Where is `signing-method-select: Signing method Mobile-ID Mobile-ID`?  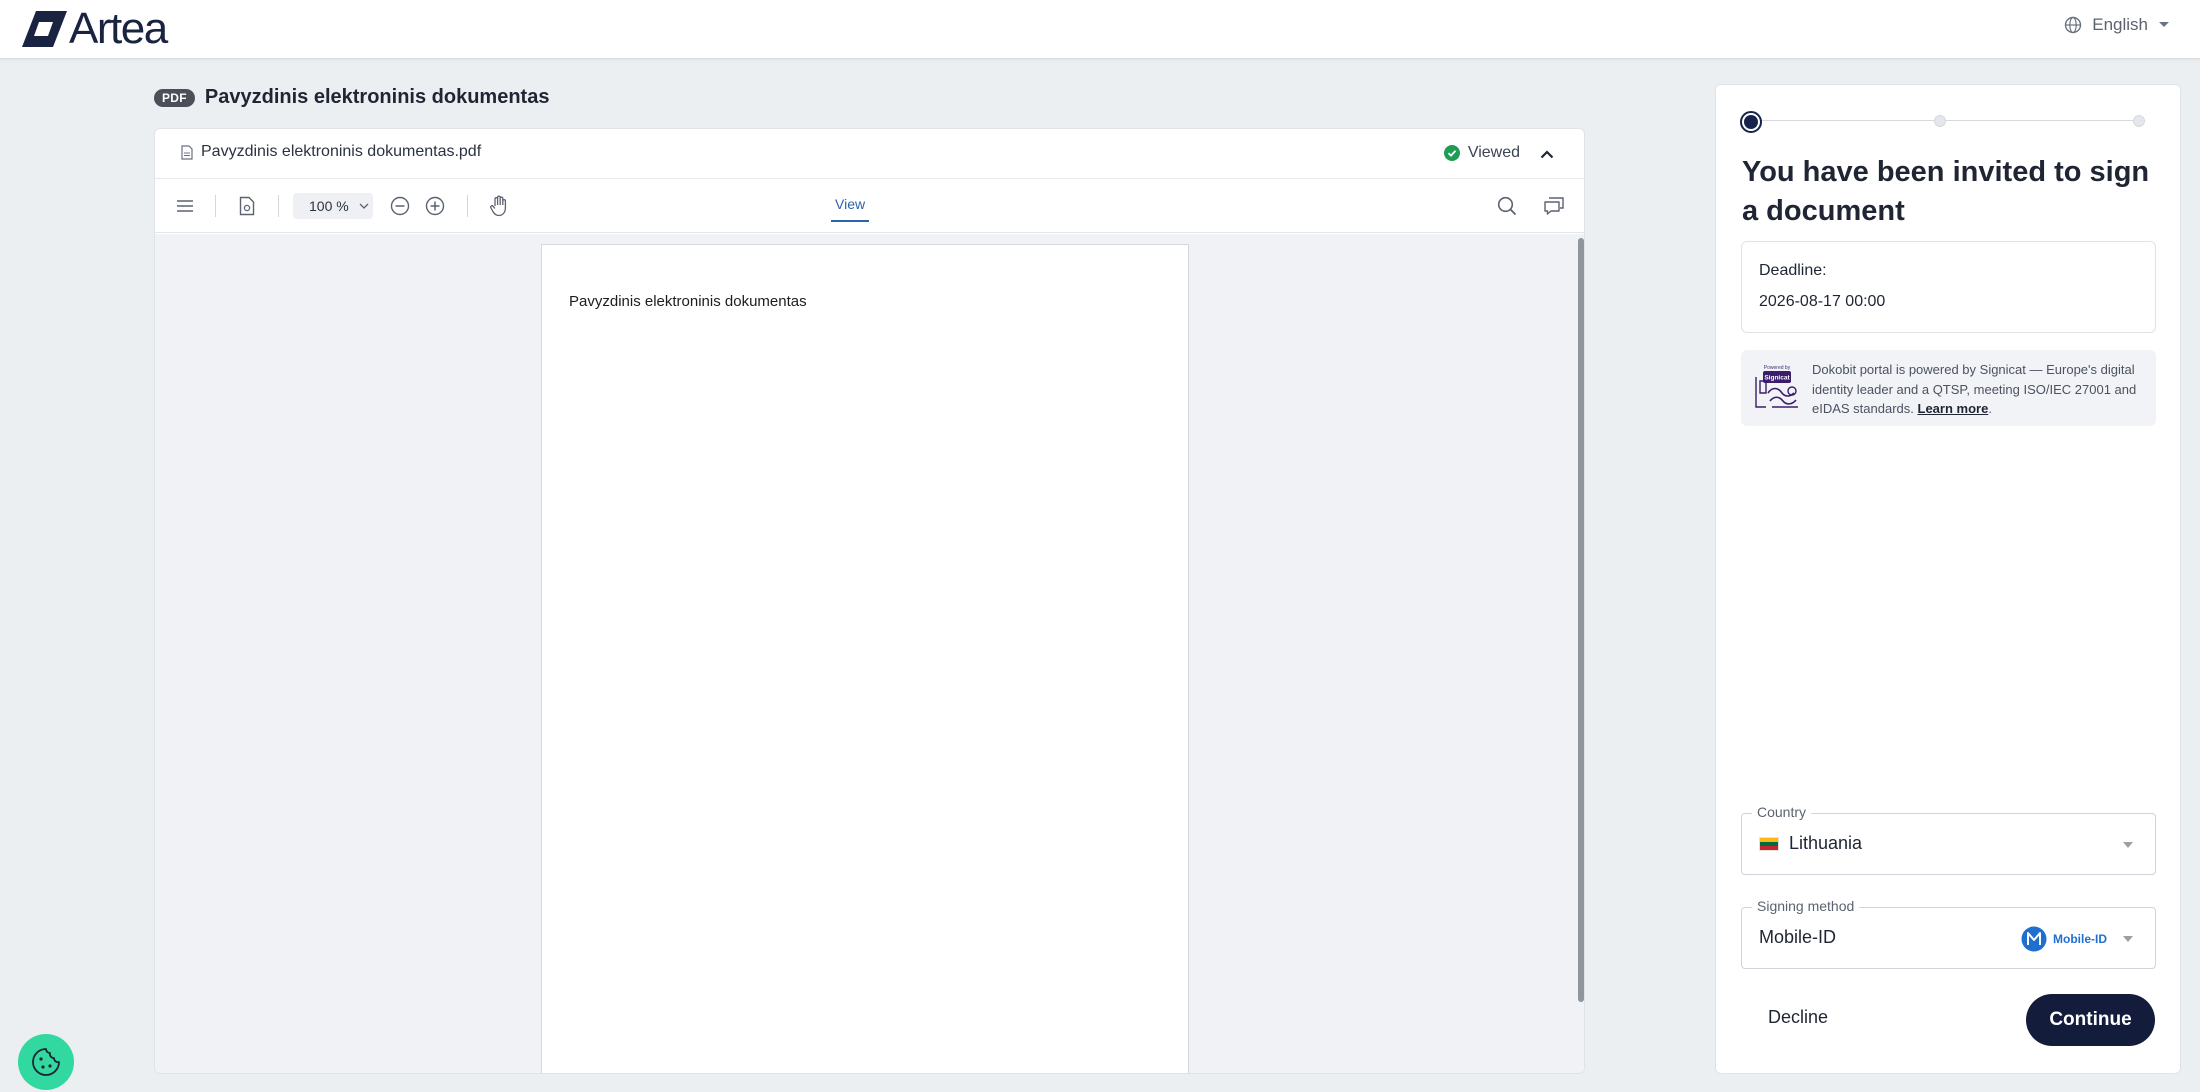
signing-method-select: Signing method Mobile-ID Mobile-ID is located at coordinates (1948, 933).